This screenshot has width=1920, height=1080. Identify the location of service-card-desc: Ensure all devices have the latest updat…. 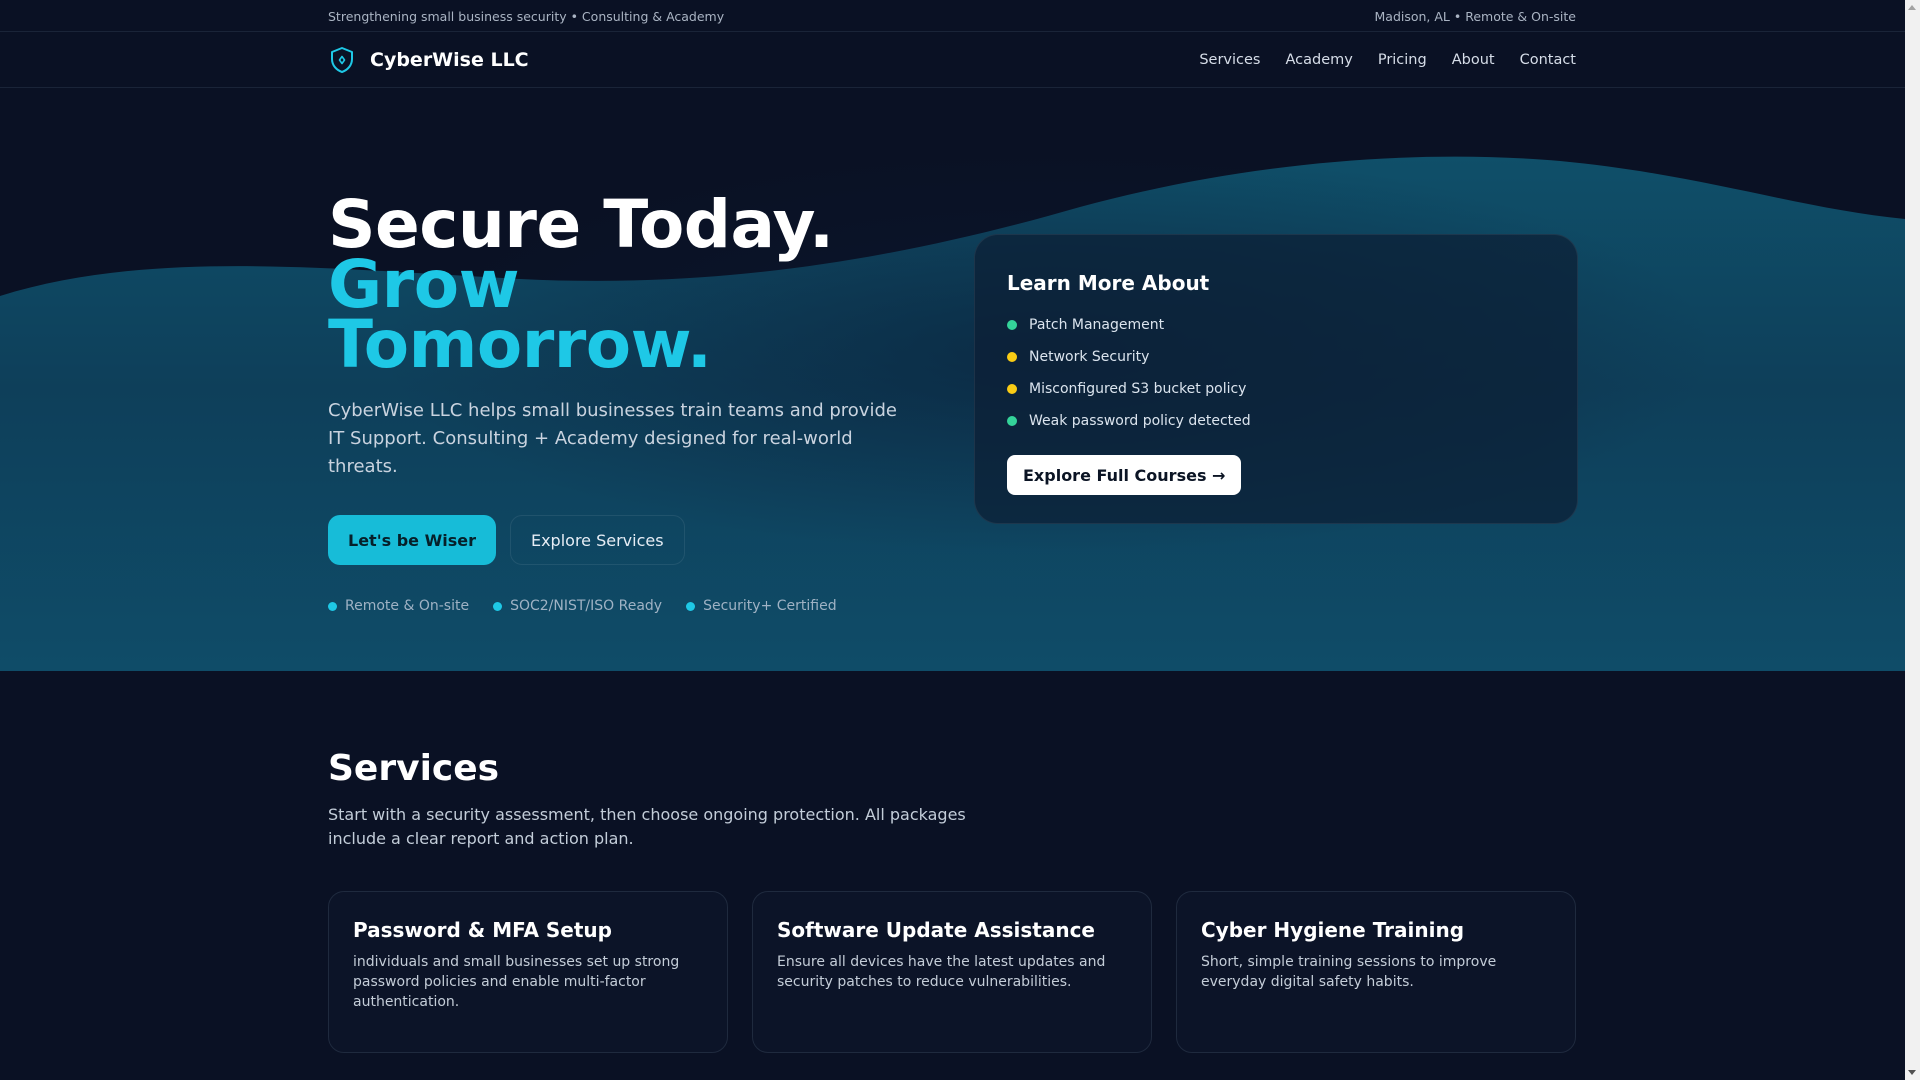
(941, 972).